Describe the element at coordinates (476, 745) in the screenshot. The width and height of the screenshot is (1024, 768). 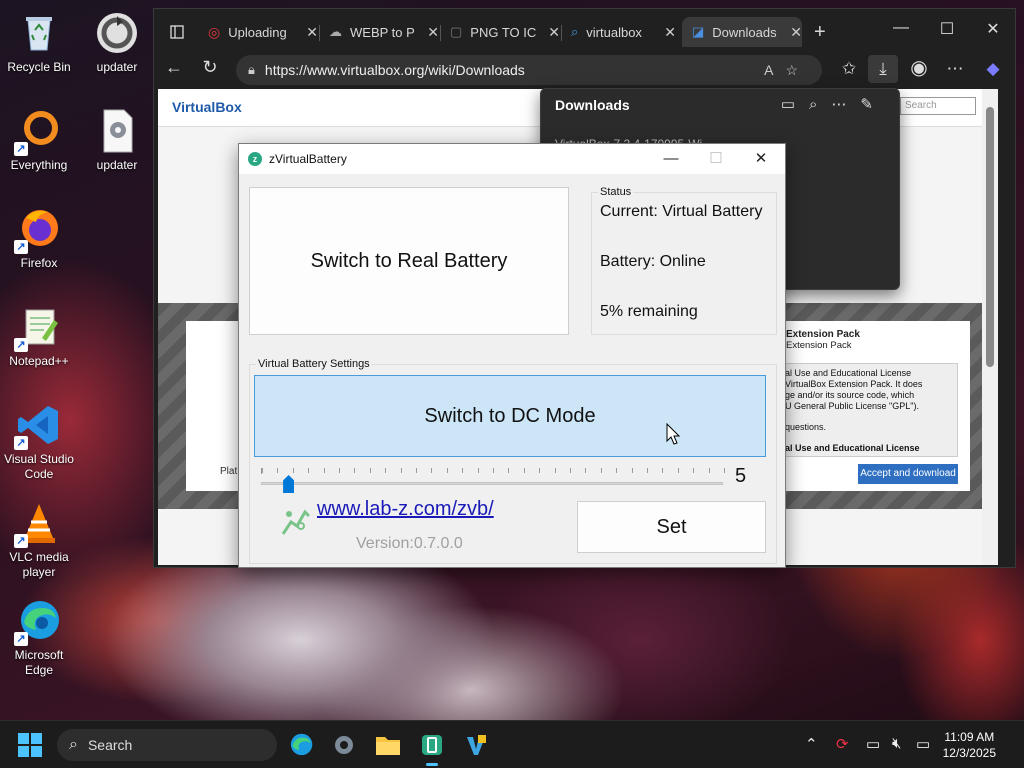
I see `taskbar-virtualbox` at that location.